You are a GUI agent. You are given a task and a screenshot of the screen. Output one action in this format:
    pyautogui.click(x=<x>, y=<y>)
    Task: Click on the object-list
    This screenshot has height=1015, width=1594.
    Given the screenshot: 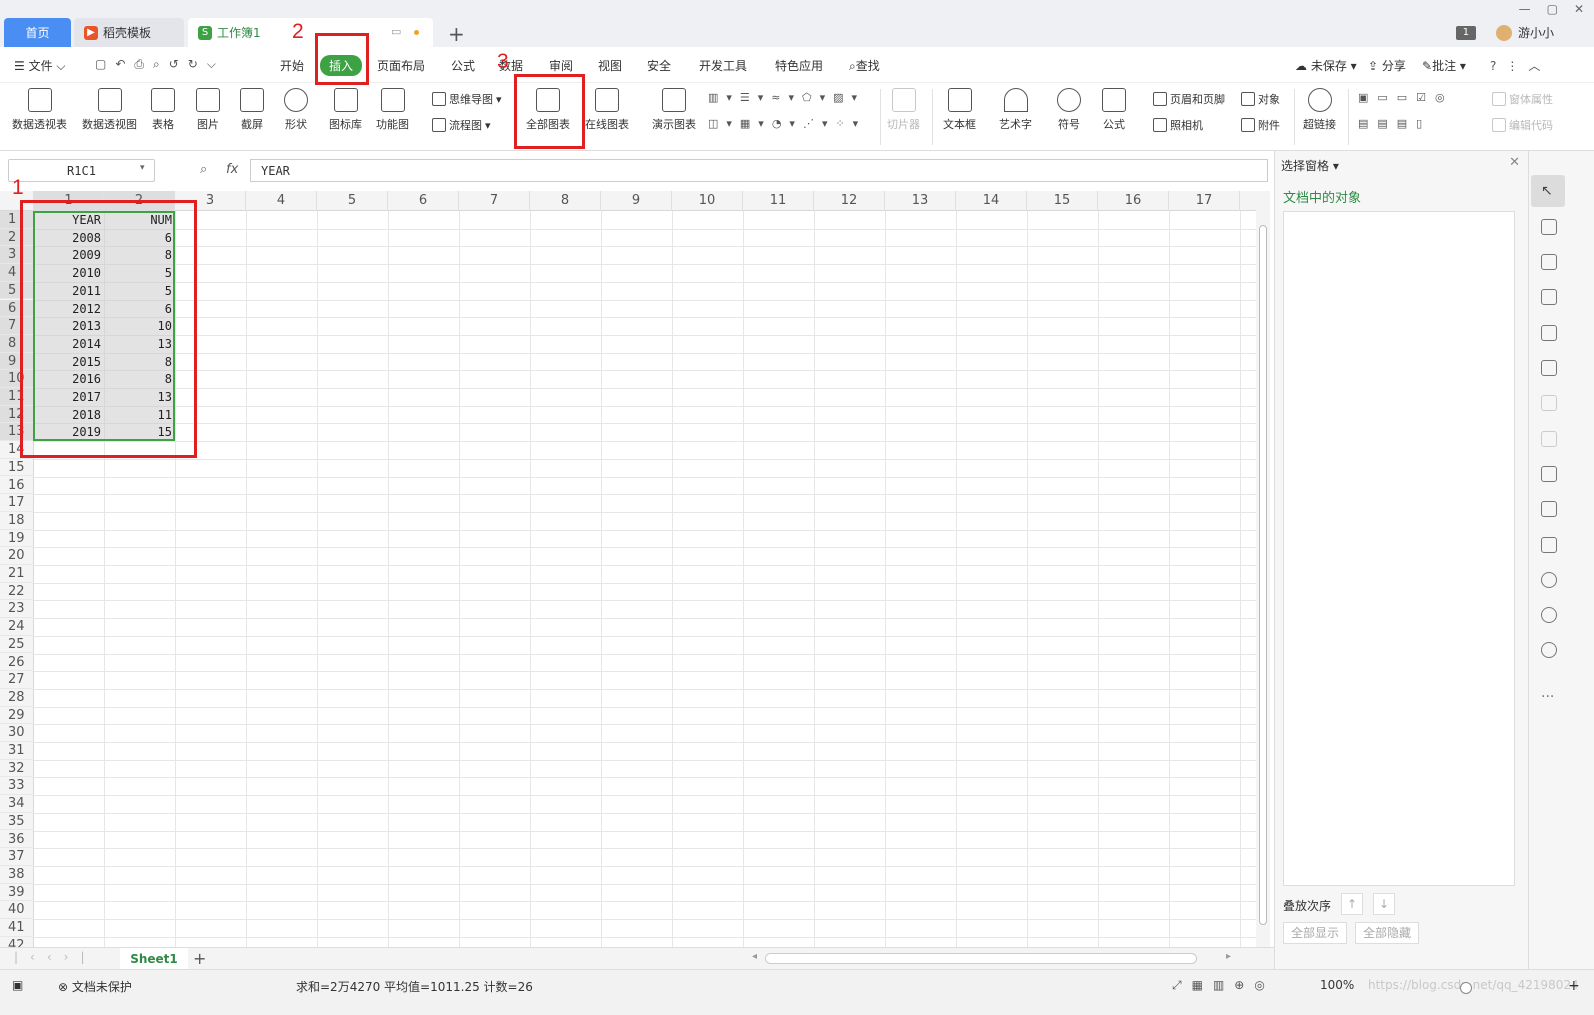 What is the action you would take?
    pyautogui.click(x=1399, y=548)
    